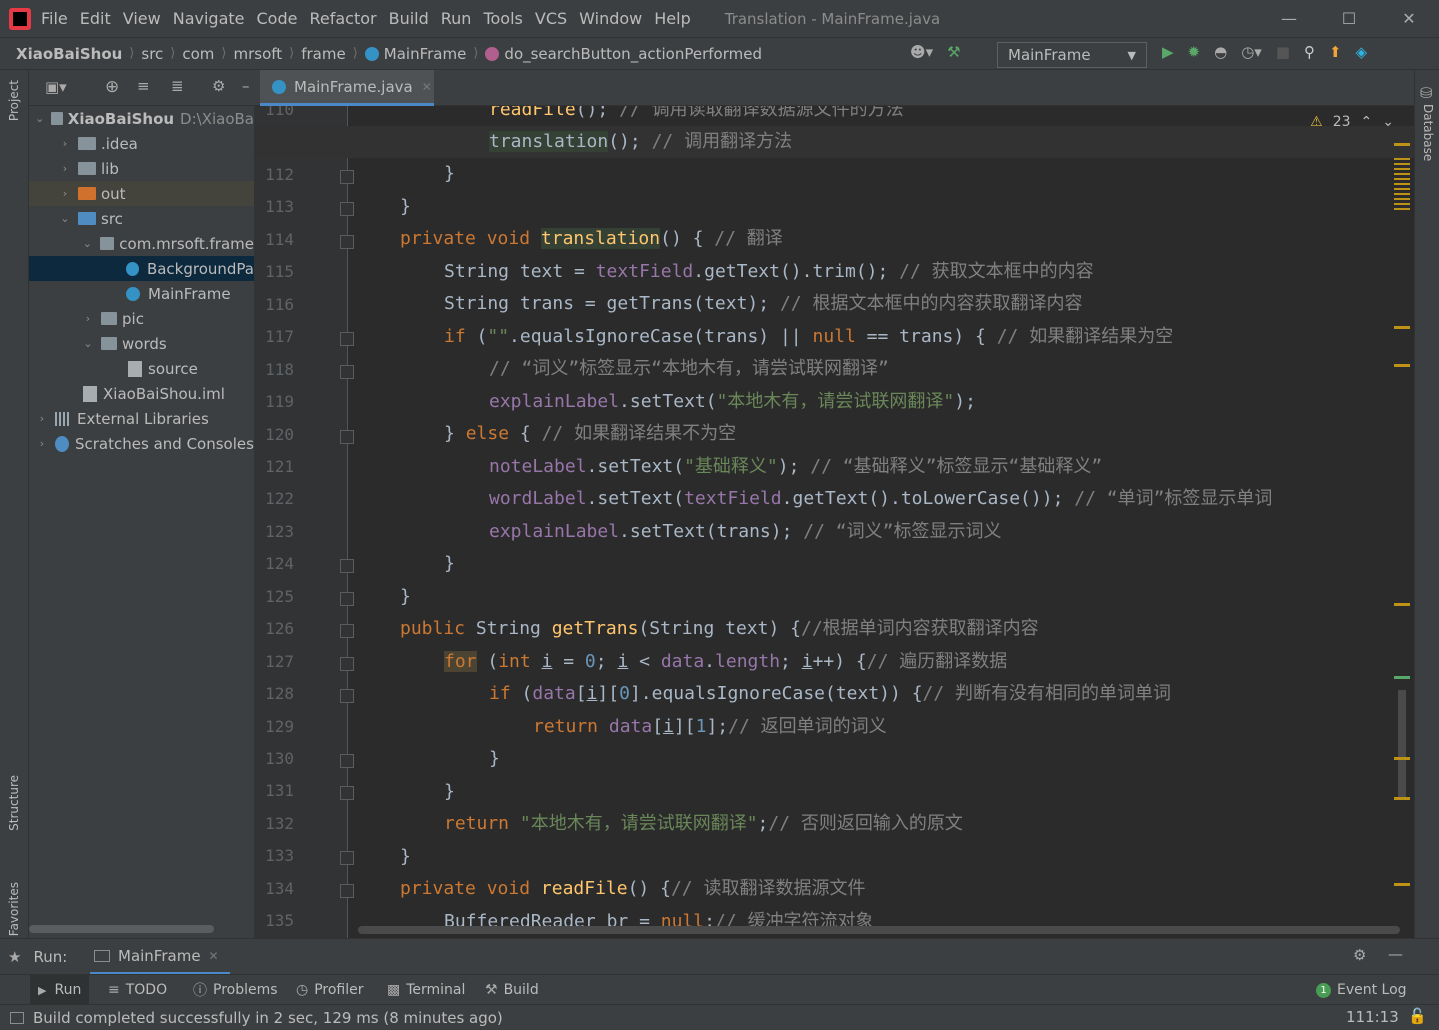  I want to click on editor-horizontal-scrollbar, so click(879, 930).